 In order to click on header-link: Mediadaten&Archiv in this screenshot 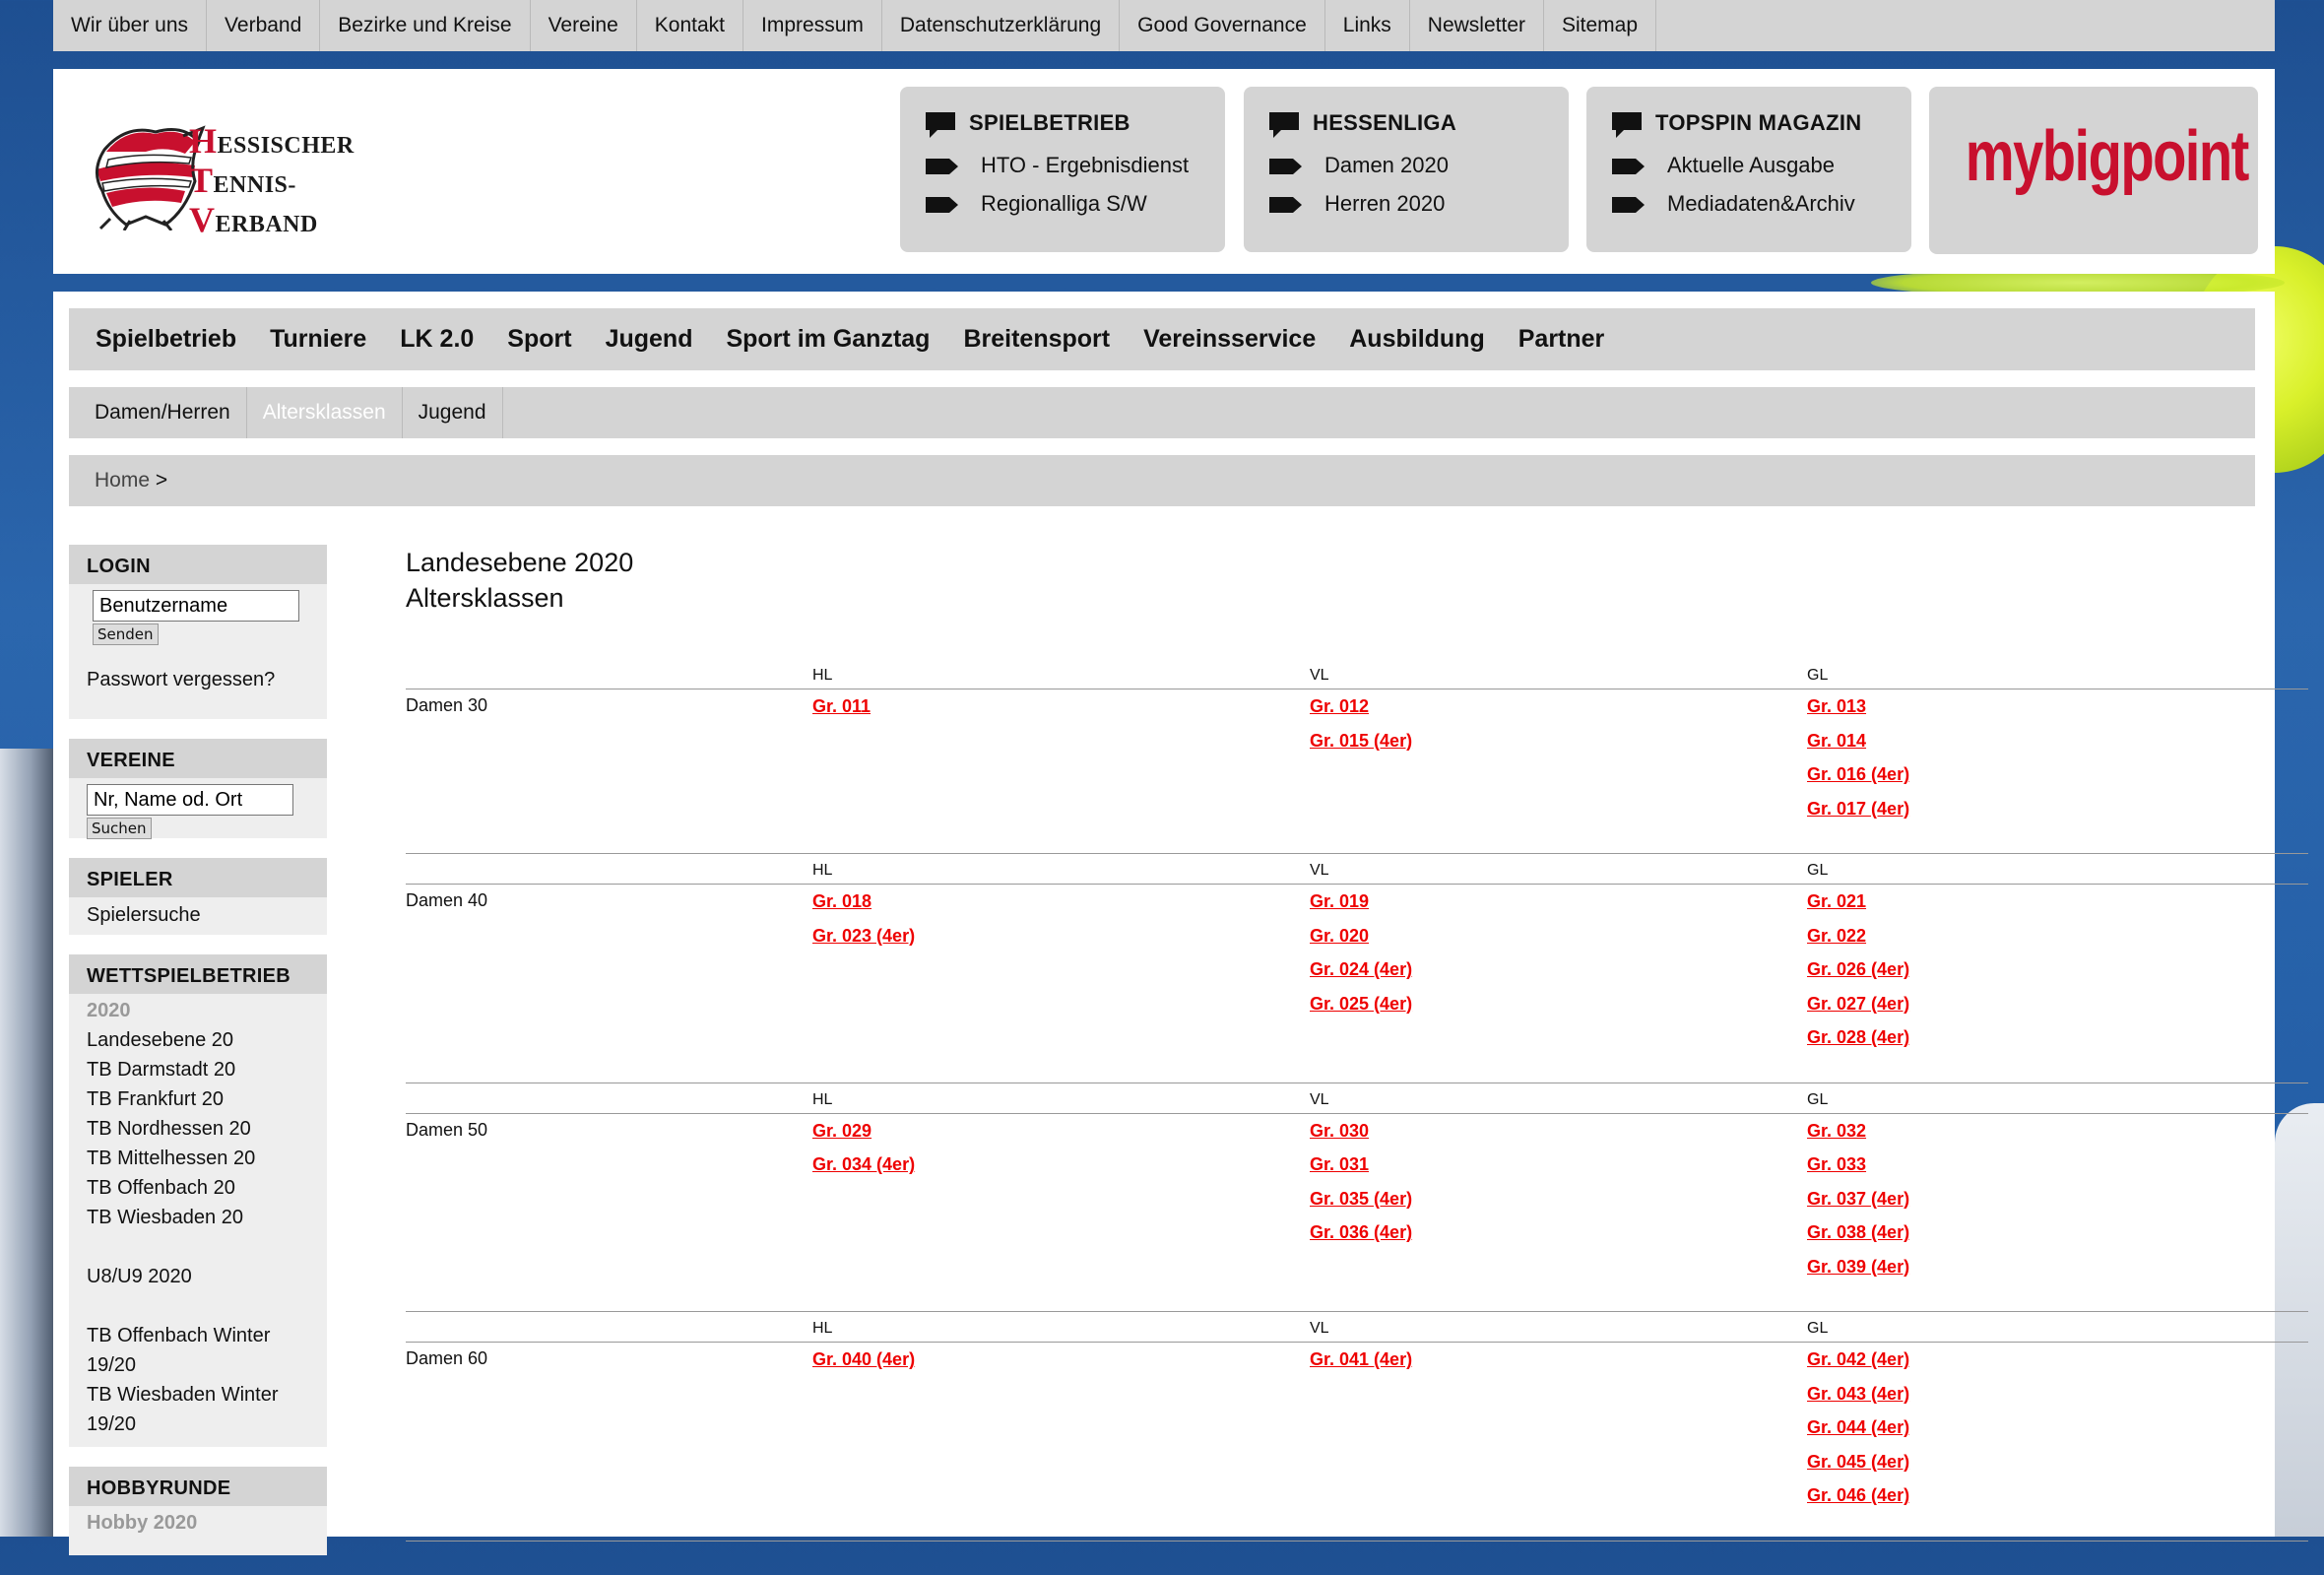, I will do `click(1761, 204)`.